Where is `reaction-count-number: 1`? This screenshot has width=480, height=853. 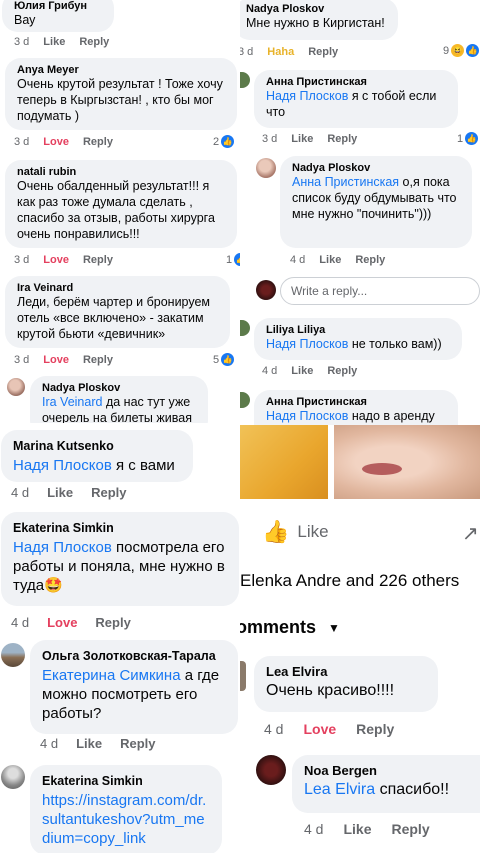
reaction-count-number: 1 is located at coordinates (460, 138).